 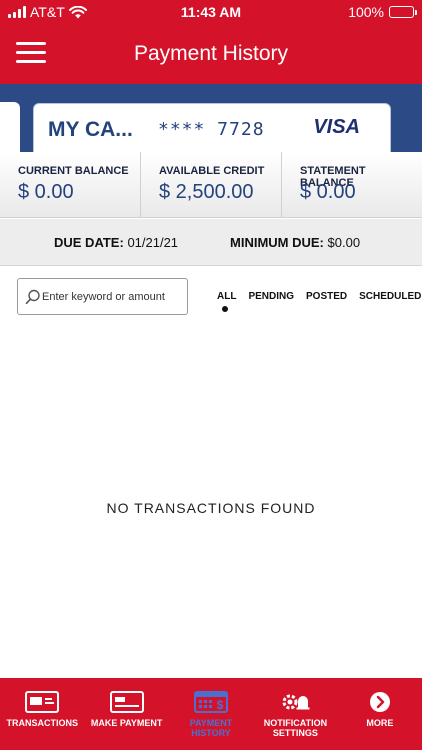 What do you see at coordinates (211, 53) in the screenshot?
I see `page-title: Payment History` at bounding box center [211, 53].